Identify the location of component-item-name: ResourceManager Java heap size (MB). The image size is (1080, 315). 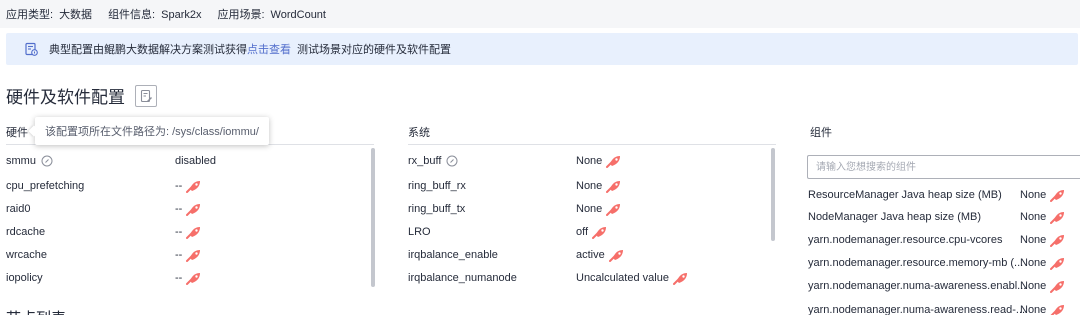
(905, 195).